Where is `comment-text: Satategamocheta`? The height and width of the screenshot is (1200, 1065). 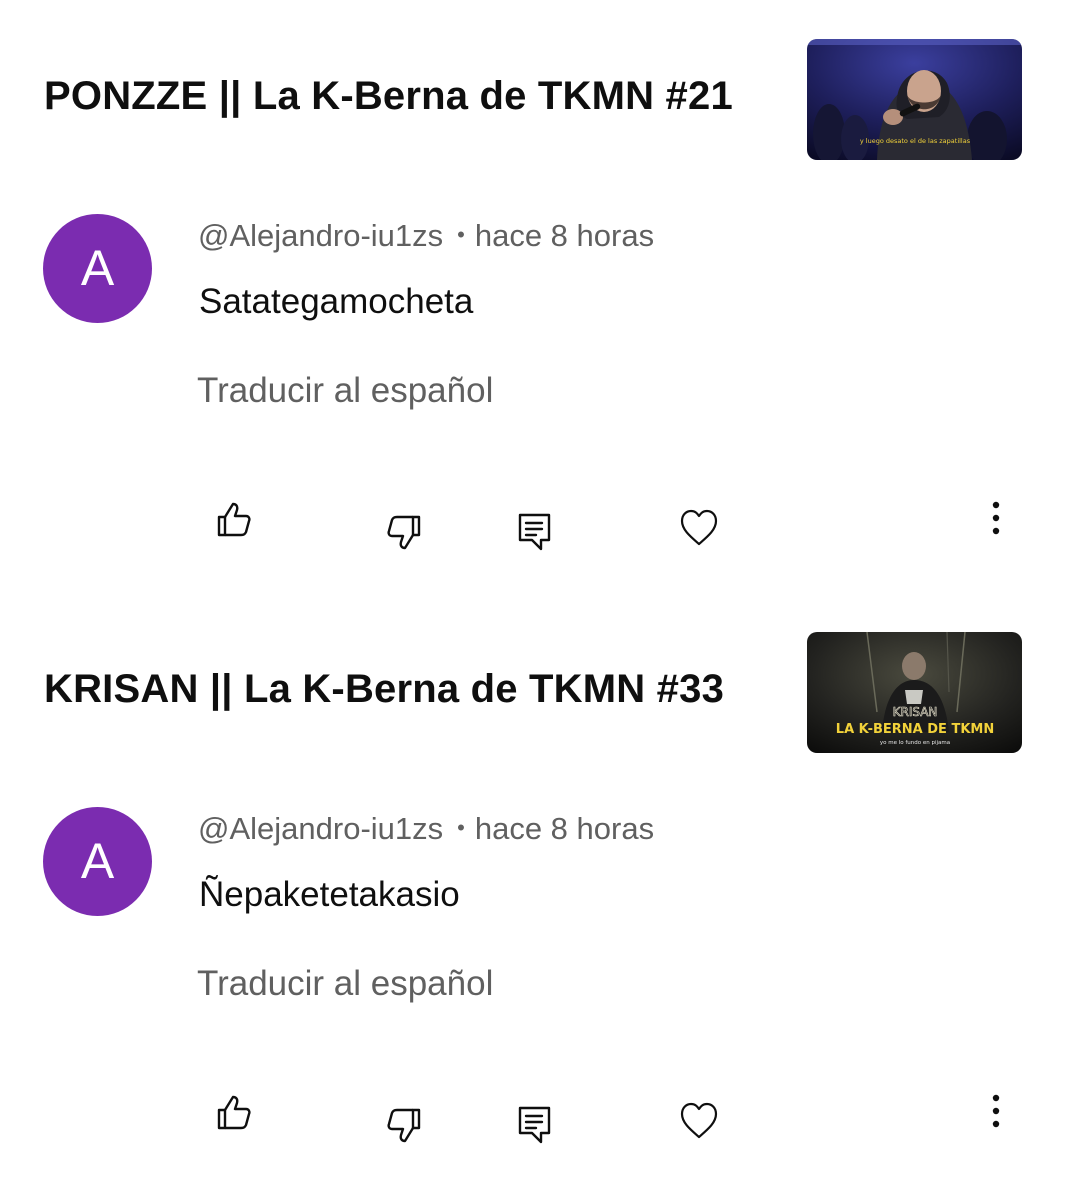 comment-text: Satategamocheta is located at coordinates (336, 301).